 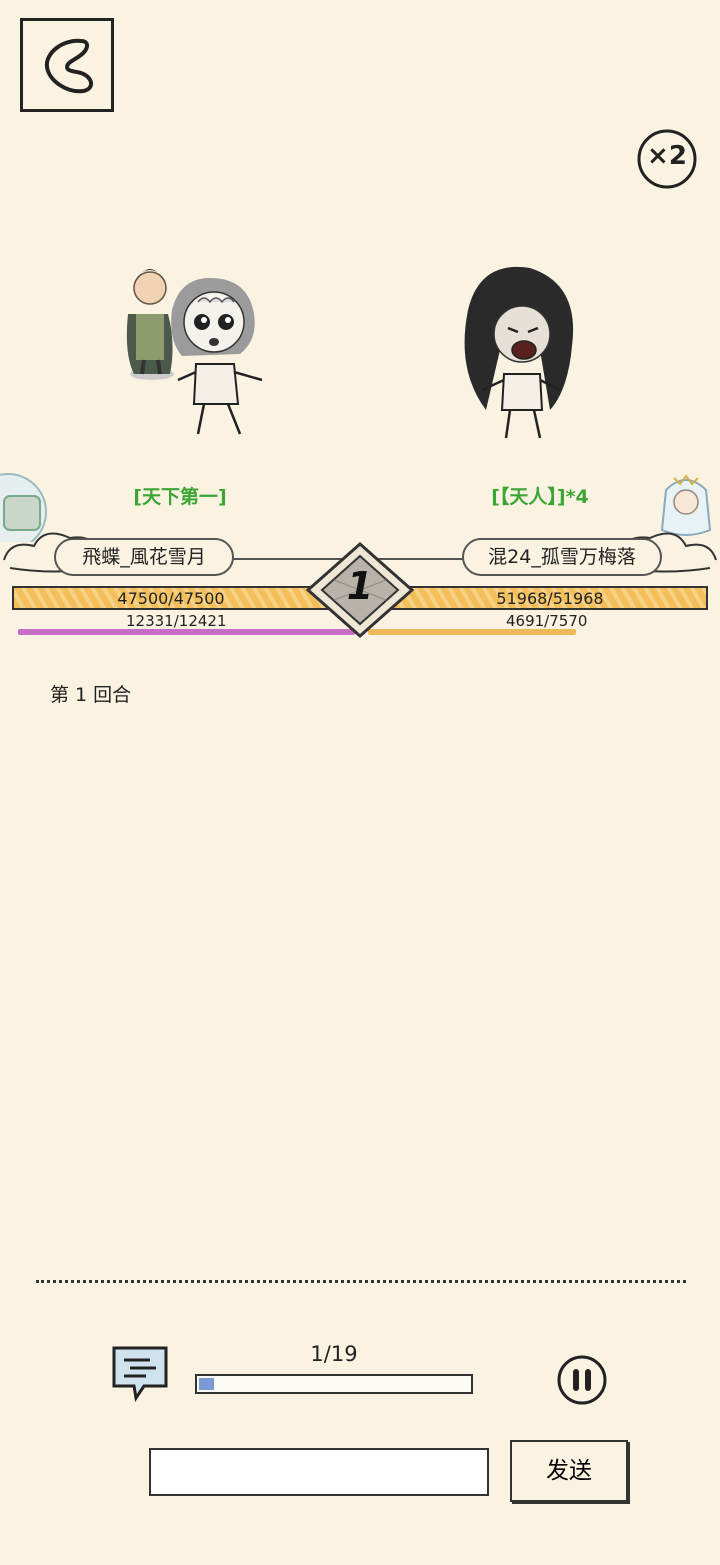 What do you see at coordinates (667, 156) in the screenshot?
I see `speed-label: ×2` at bounding box center [667, 156].